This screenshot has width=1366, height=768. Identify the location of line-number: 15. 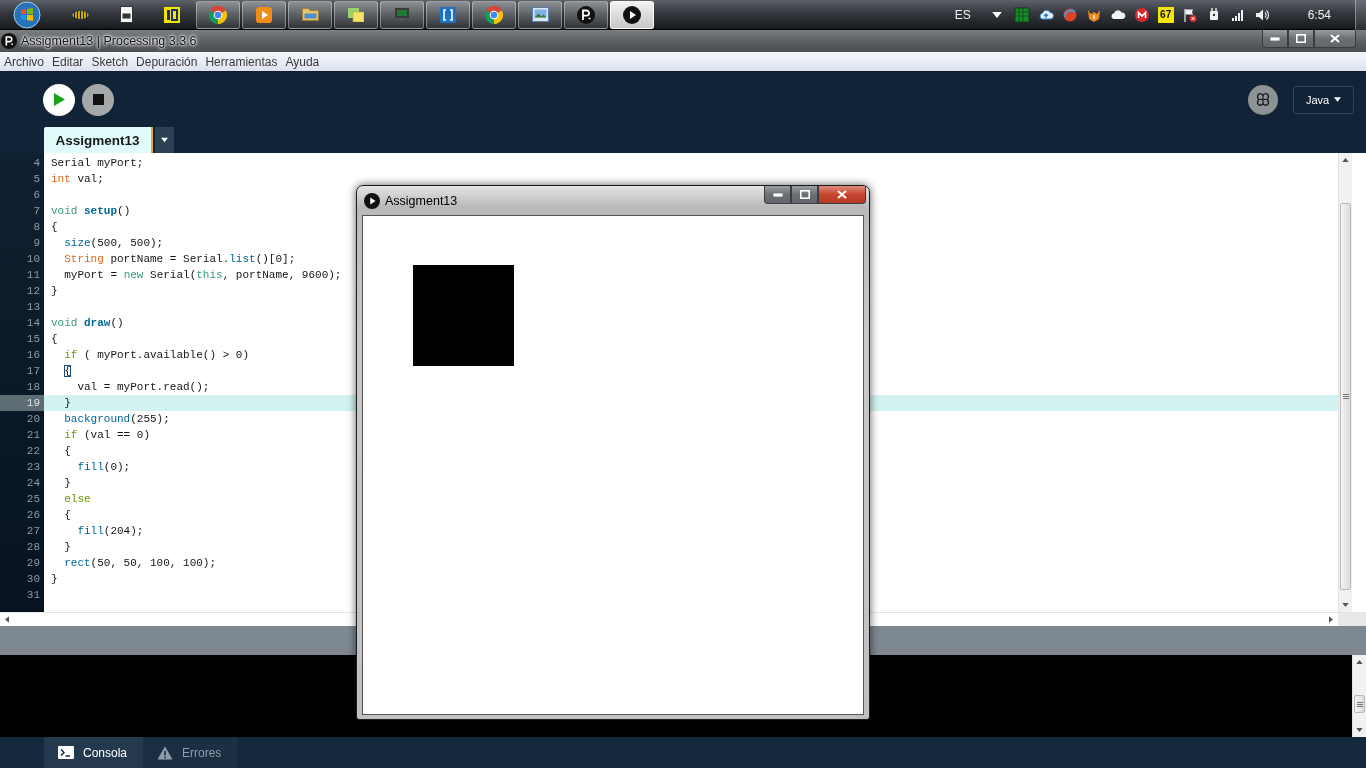
(33, 339).